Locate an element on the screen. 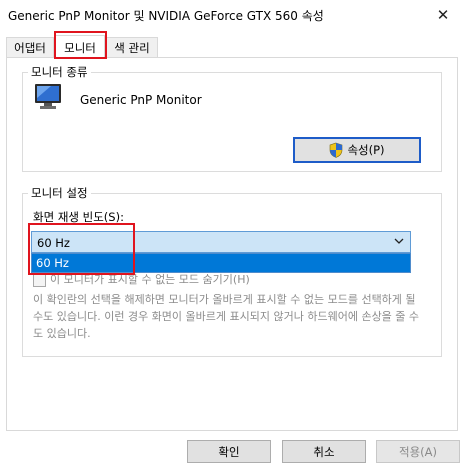  tab-label: 어댑터 is located at coordinates (30, 47).